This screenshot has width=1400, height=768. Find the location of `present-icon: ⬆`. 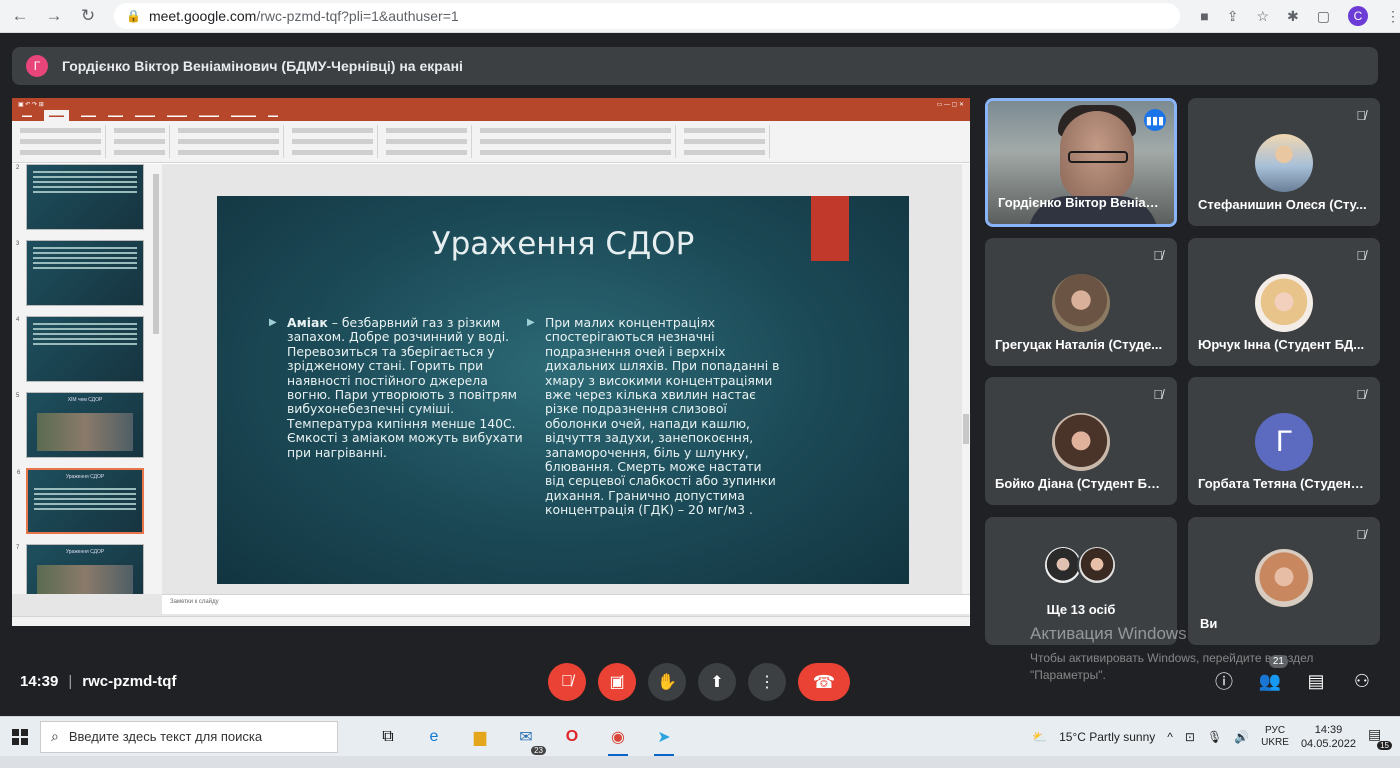

present-icon: ⬆ is located at coordinates (717, 682).